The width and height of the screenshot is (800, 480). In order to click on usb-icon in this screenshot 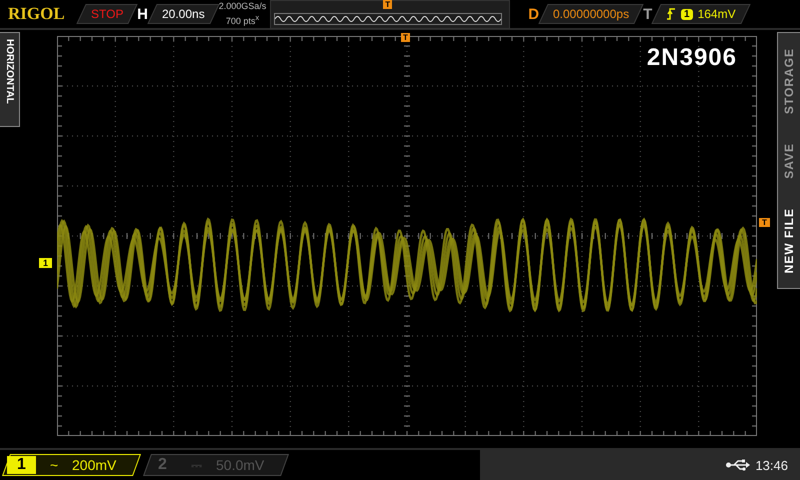, I will do `click(738, 465)`.